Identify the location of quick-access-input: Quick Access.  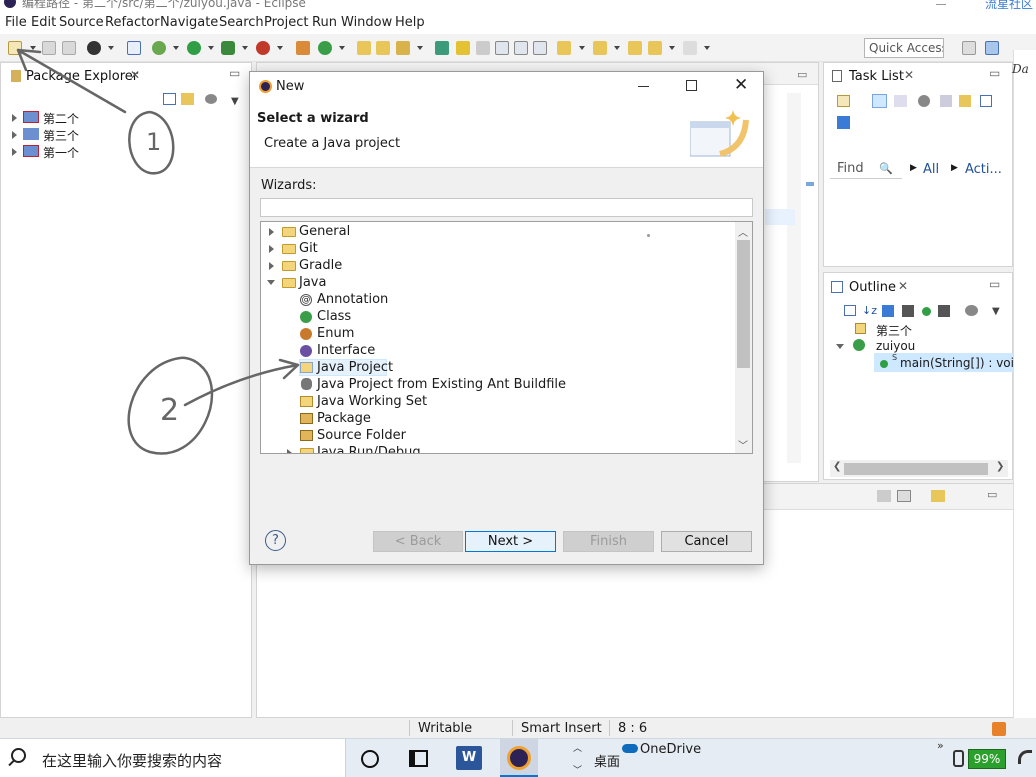
(904, 48).